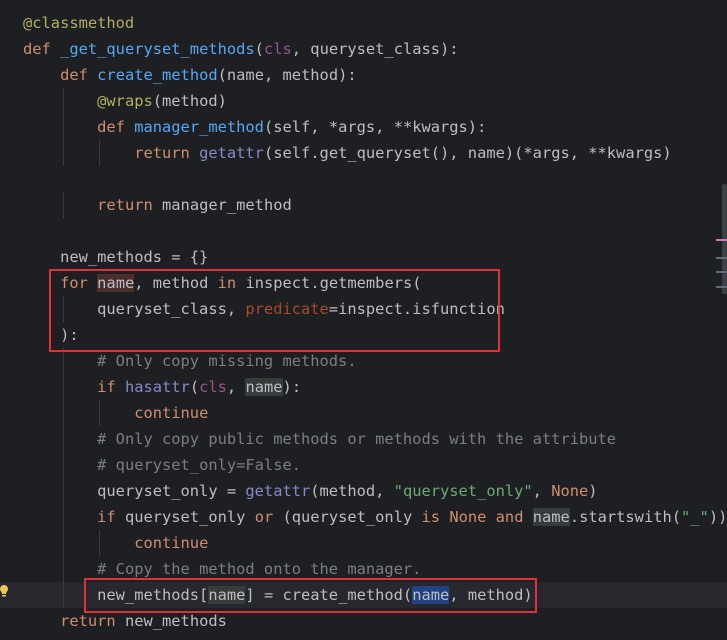  Describe the element at coordinates (363, 23) in the screenshot. I see `code-line: @classmethod` at that location.